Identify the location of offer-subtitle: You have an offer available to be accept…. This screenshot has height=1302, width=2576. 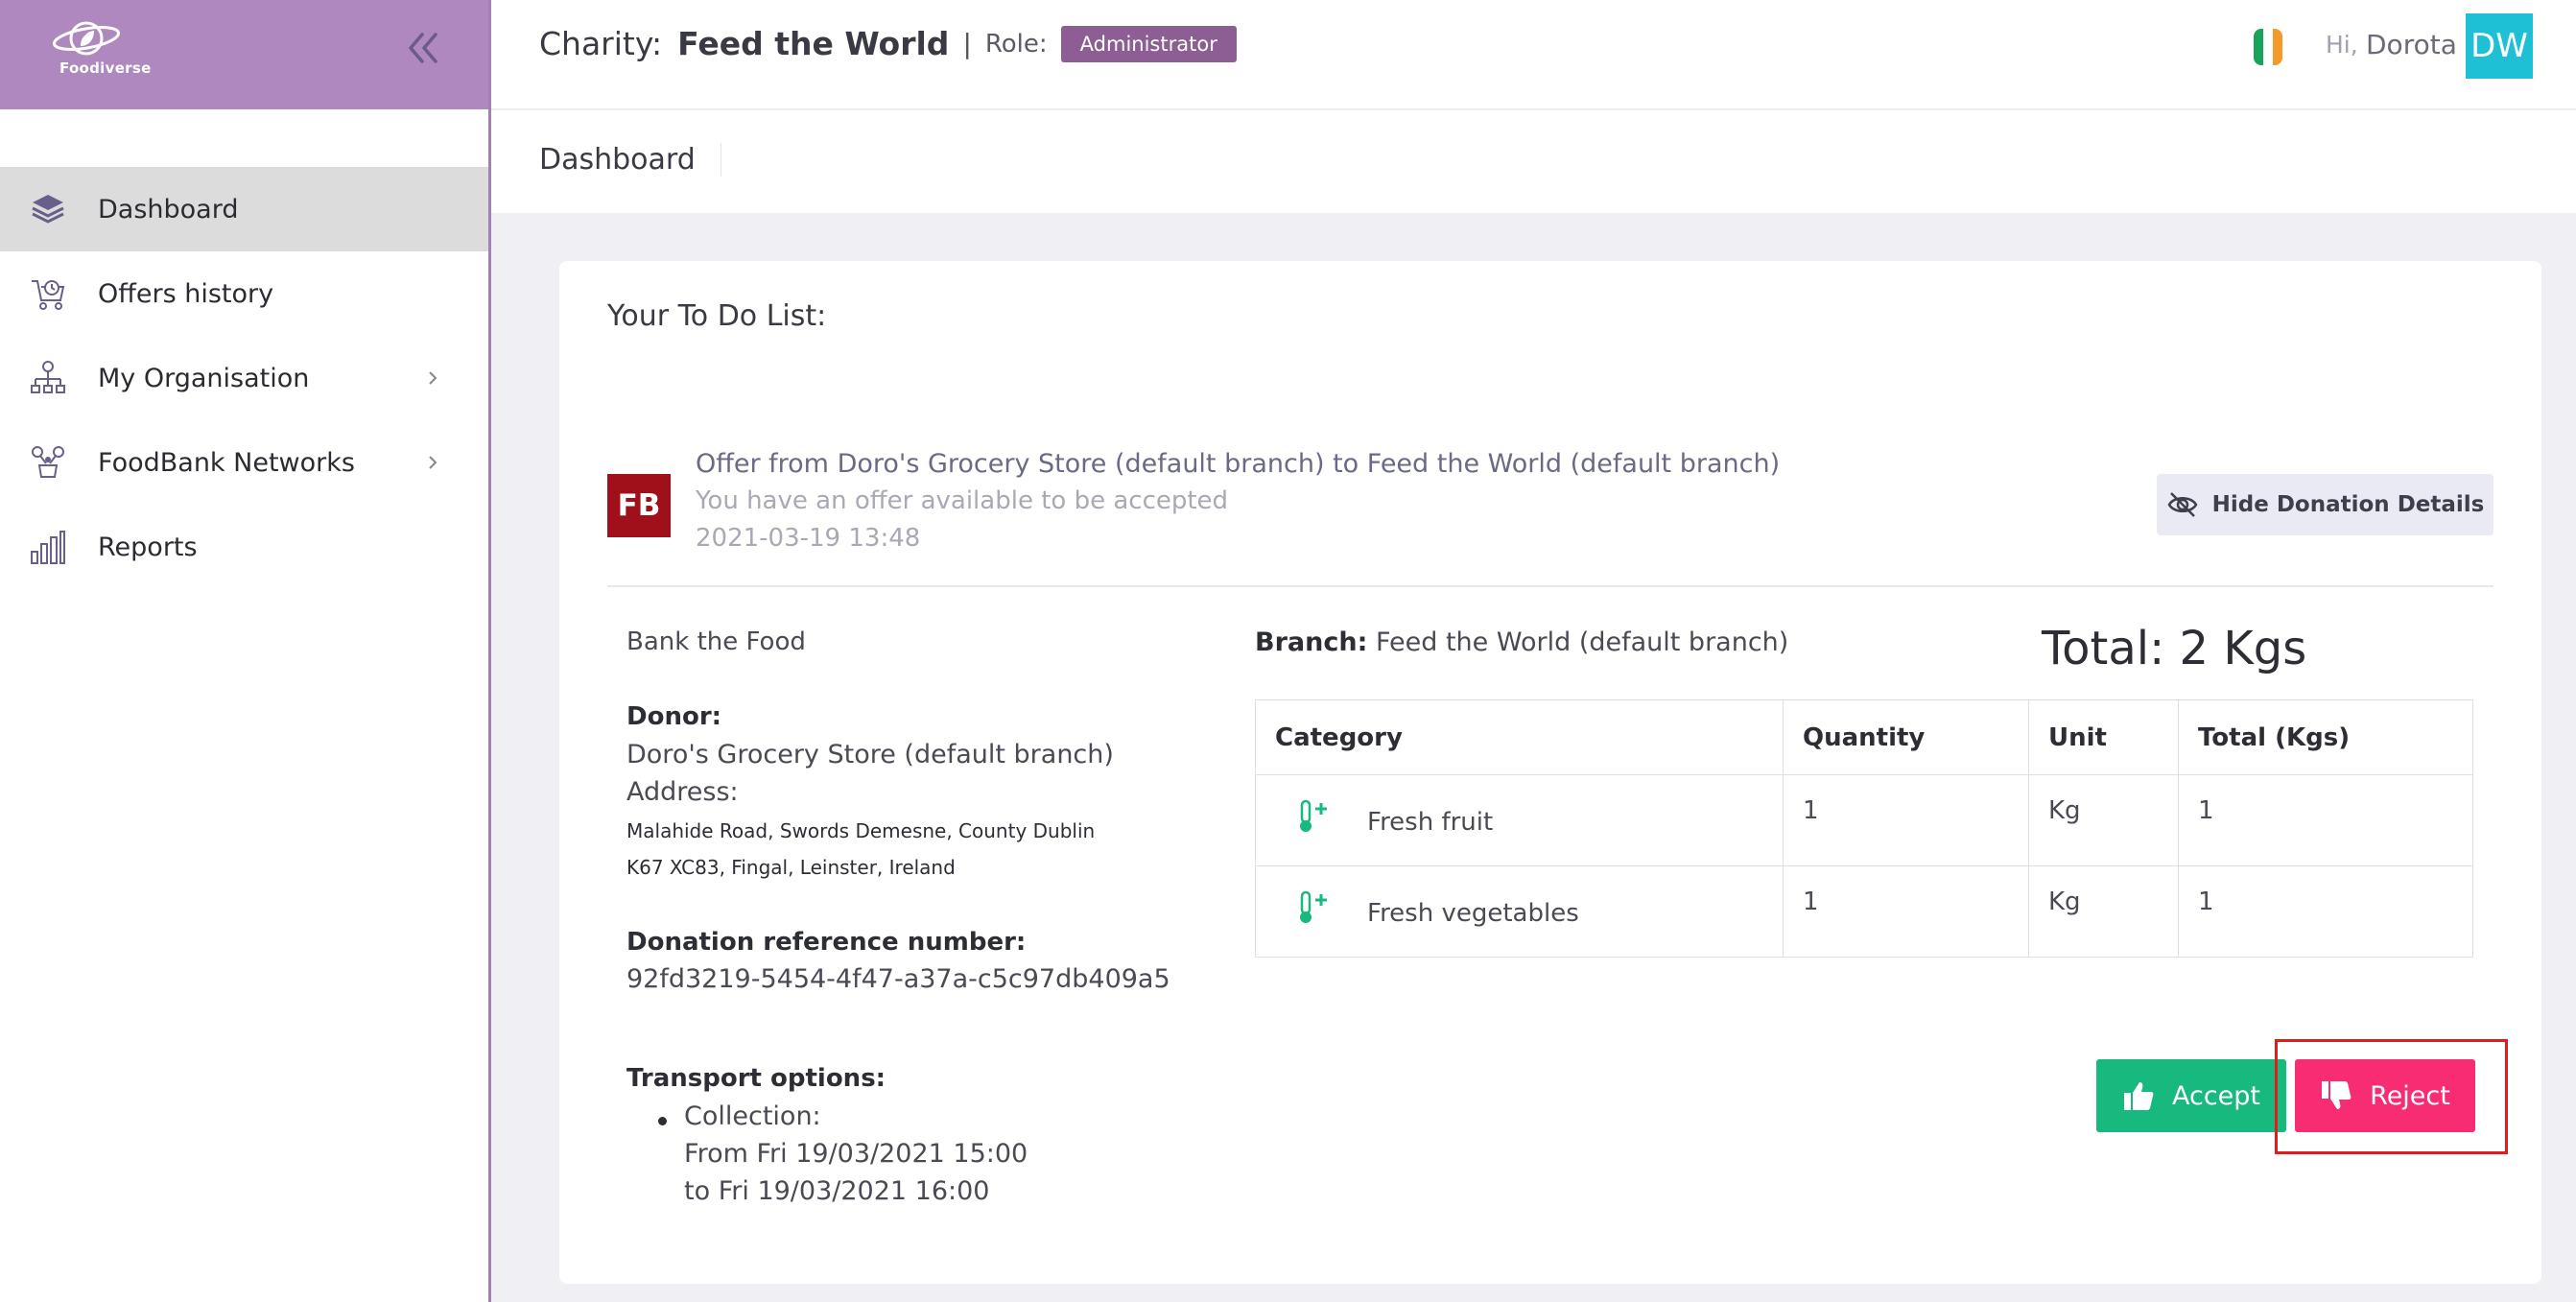
(963, 500).